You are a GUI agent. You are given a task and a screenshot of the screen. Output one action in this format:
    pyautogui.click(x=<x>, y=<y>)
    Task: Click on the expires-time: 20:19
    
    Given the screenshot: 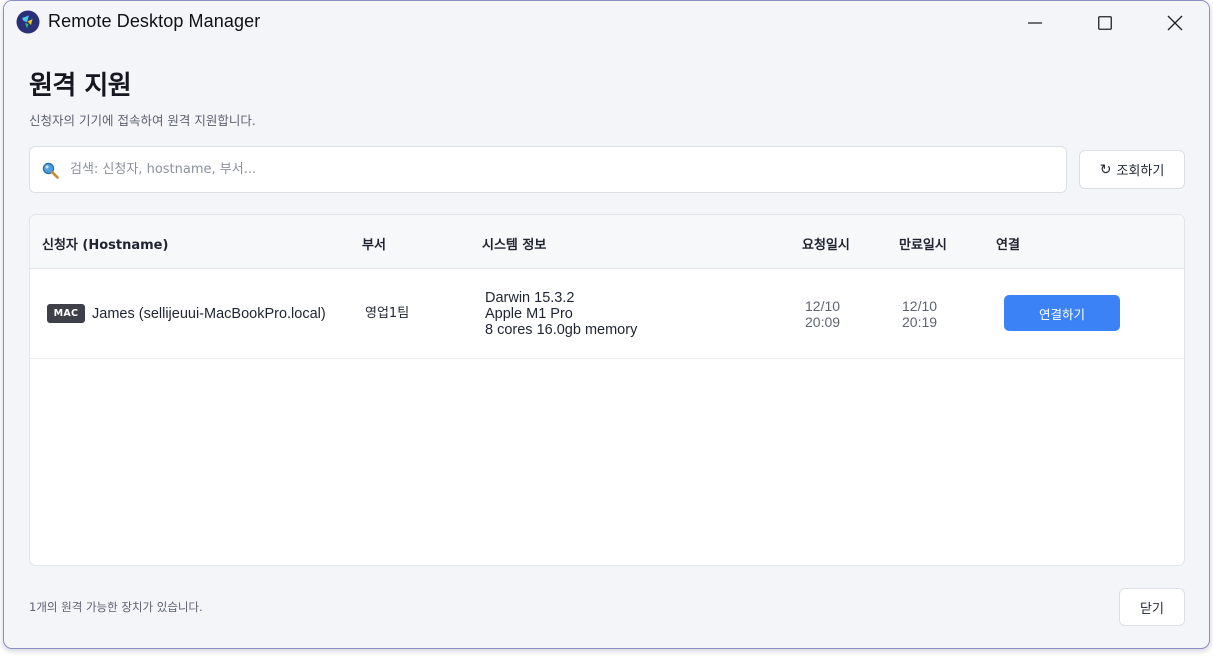 What is the action you would take?
    pyautogui.click(x=920, y=322)
    